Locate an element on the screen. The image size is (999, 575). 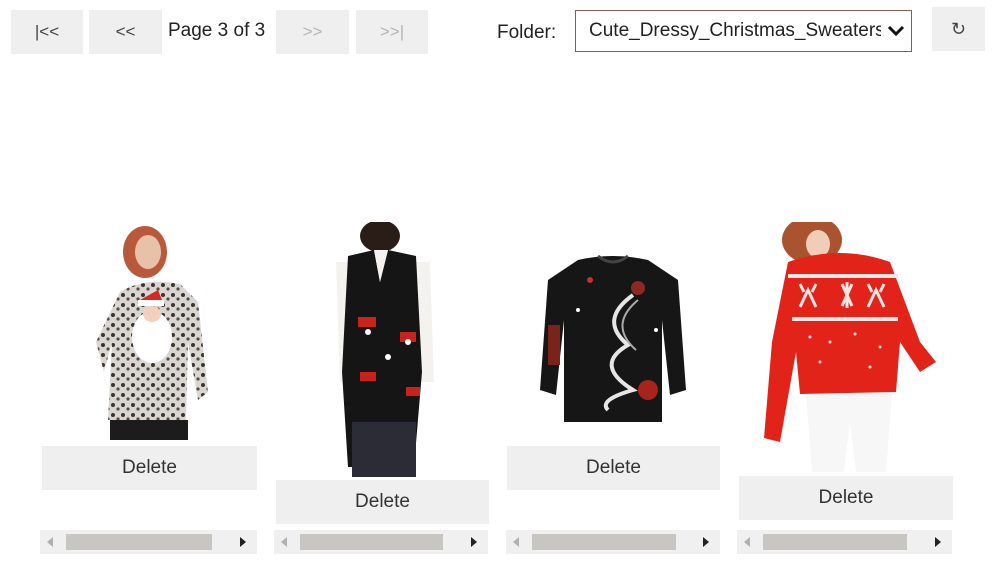
refresh-button: ↻ is located at coordinates (958, 29).